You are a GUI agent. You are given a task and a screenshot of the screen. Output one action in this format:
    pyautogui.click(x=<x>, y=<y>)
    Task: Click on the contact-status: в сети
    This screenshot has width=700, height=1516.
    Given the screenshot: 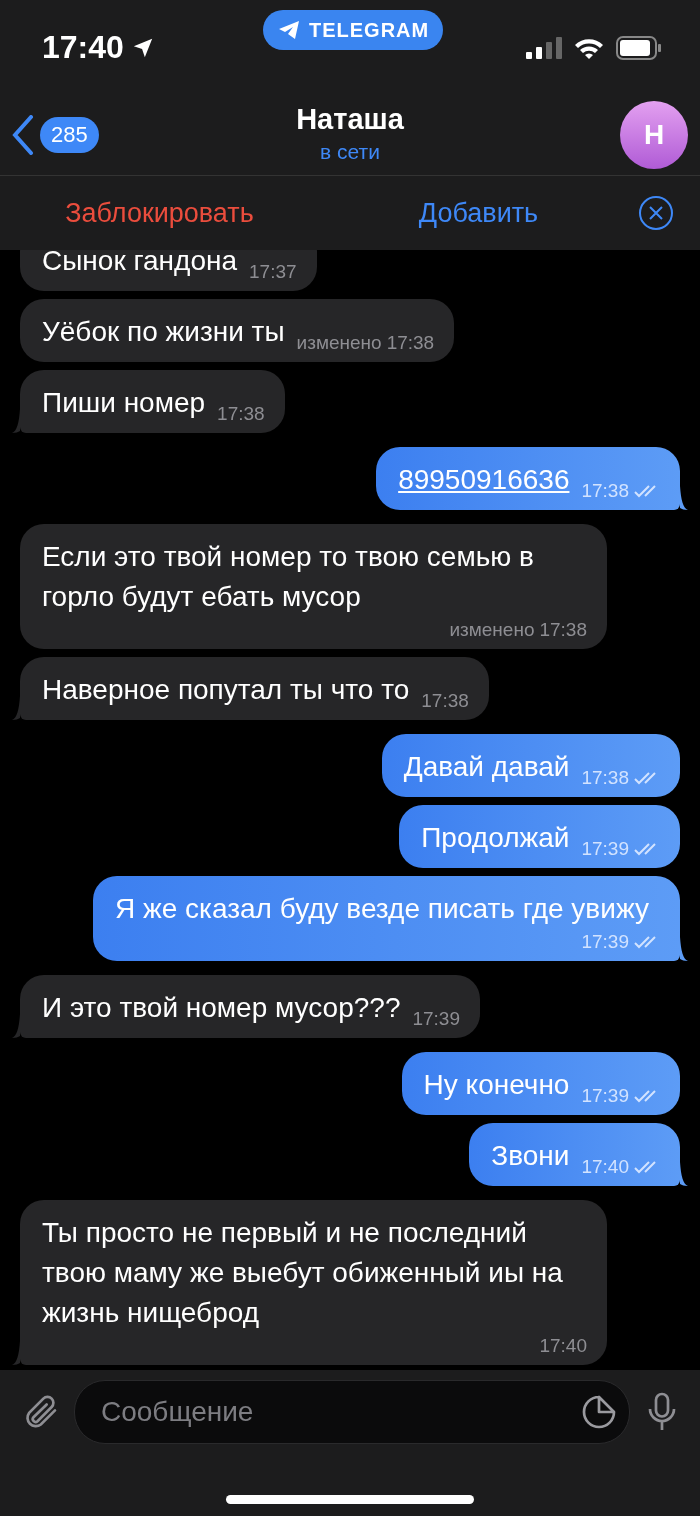 What is the action you would take?
    pyautogui.click(x=350, y=152)
    